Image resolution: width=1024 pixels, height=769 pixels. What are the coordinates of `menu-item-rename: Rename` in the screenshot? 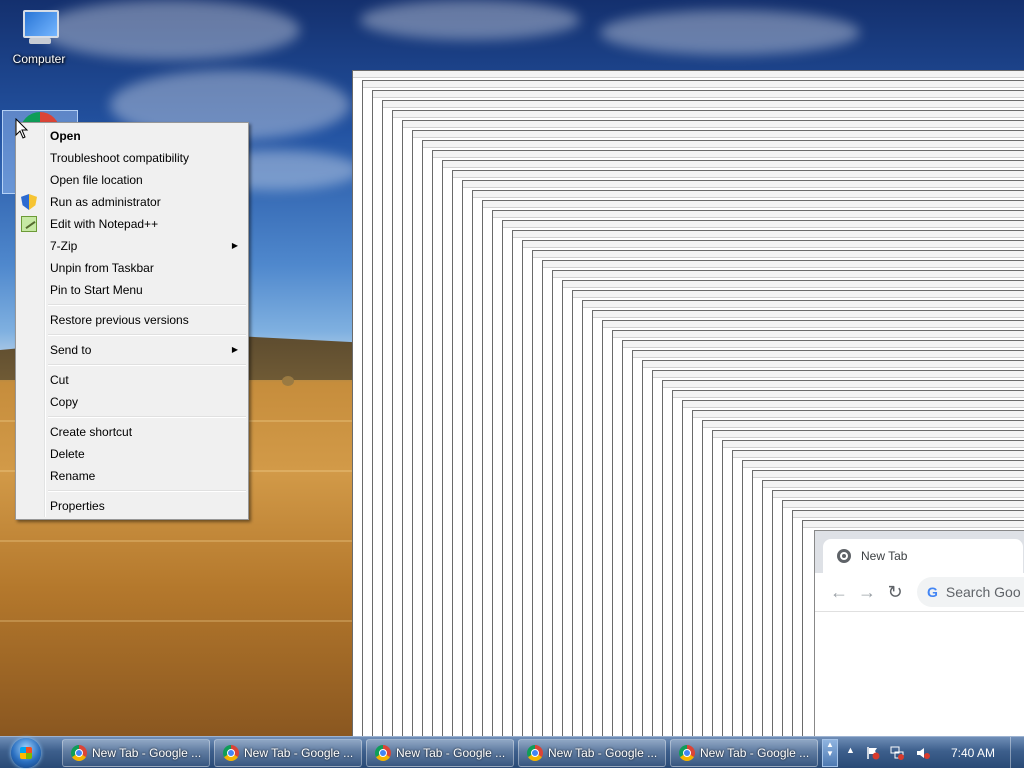 It's located at (132, 476).